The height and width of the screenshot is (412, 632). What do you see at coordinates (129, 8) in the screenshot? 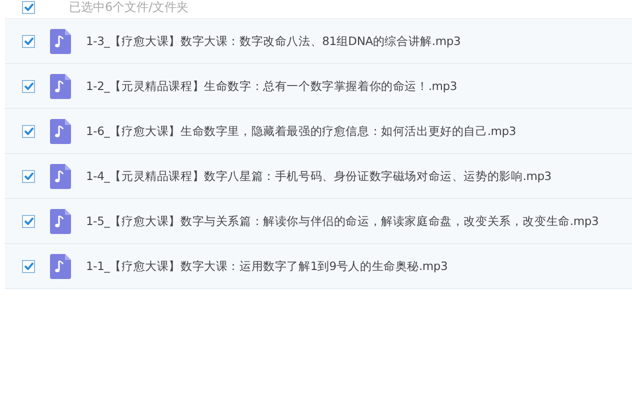
I see `selection-count: 已选中6个文件/文件夹` at bounding box center [129, 8].